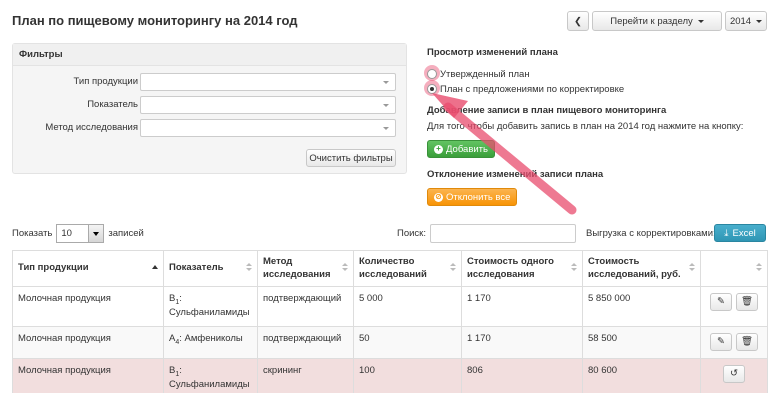 This screenshot has width=779, height=393. Describe the element at coordinates (91, 127) in the screenshot. I see `filter-label-method: Метод исследования` at that location.